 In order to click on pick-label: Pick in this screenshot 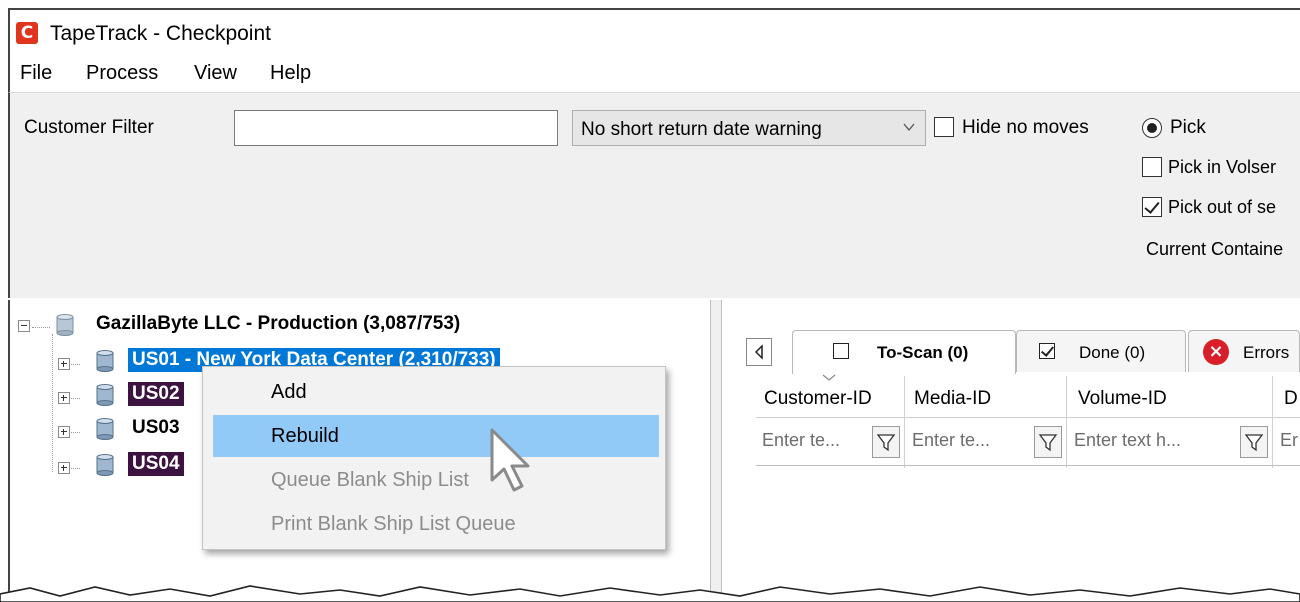, I will do `click(1188, 127)`.